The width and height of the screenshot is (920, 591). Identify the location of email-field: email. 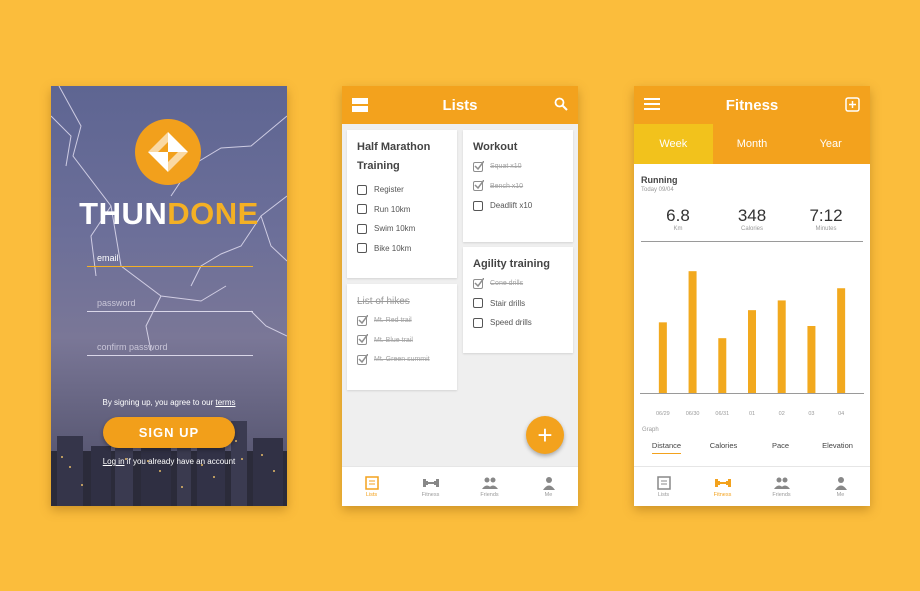
(170, 258).